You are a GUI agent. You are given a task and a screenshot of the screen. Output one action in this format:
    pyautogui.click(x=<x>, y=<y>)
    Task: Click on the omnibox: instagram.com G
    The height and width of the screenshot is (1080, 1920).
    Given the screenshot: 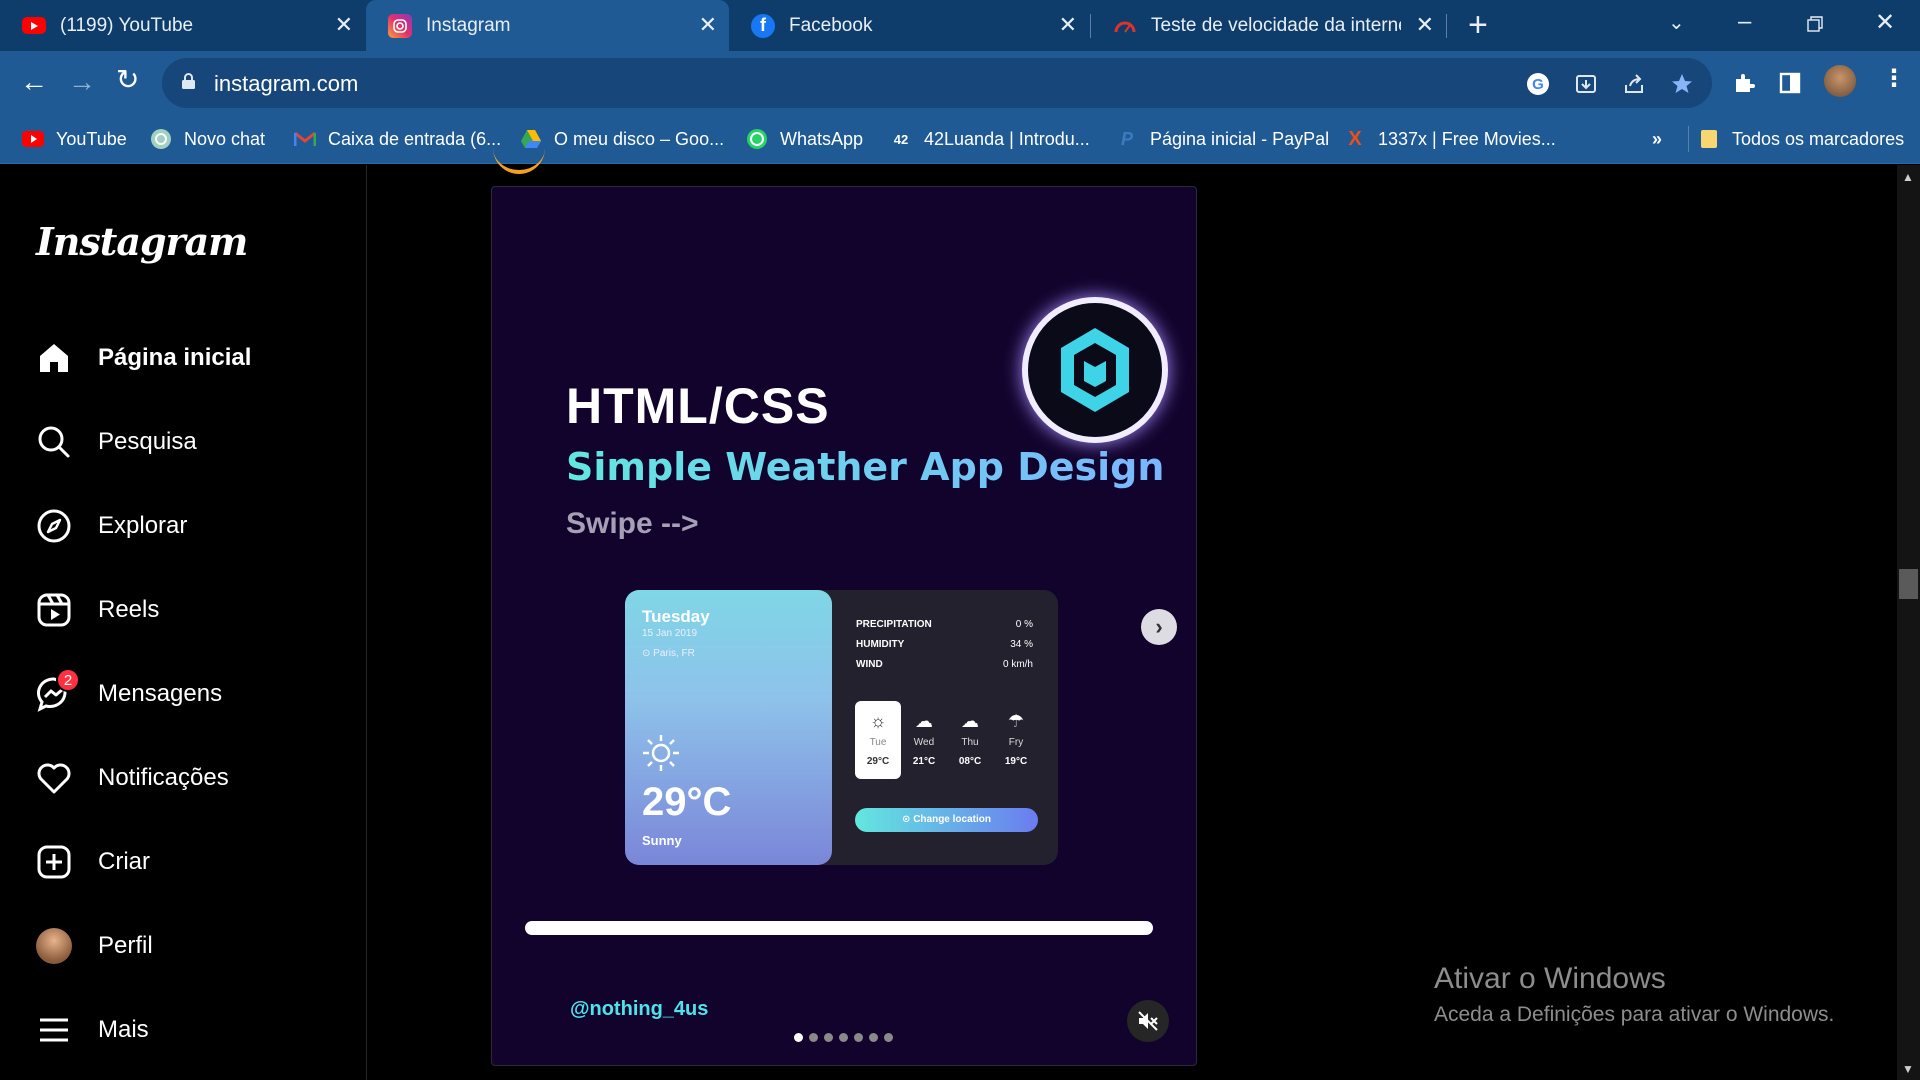 What is the action you would take?
    pyautogui.click(x=937, y=83)
    